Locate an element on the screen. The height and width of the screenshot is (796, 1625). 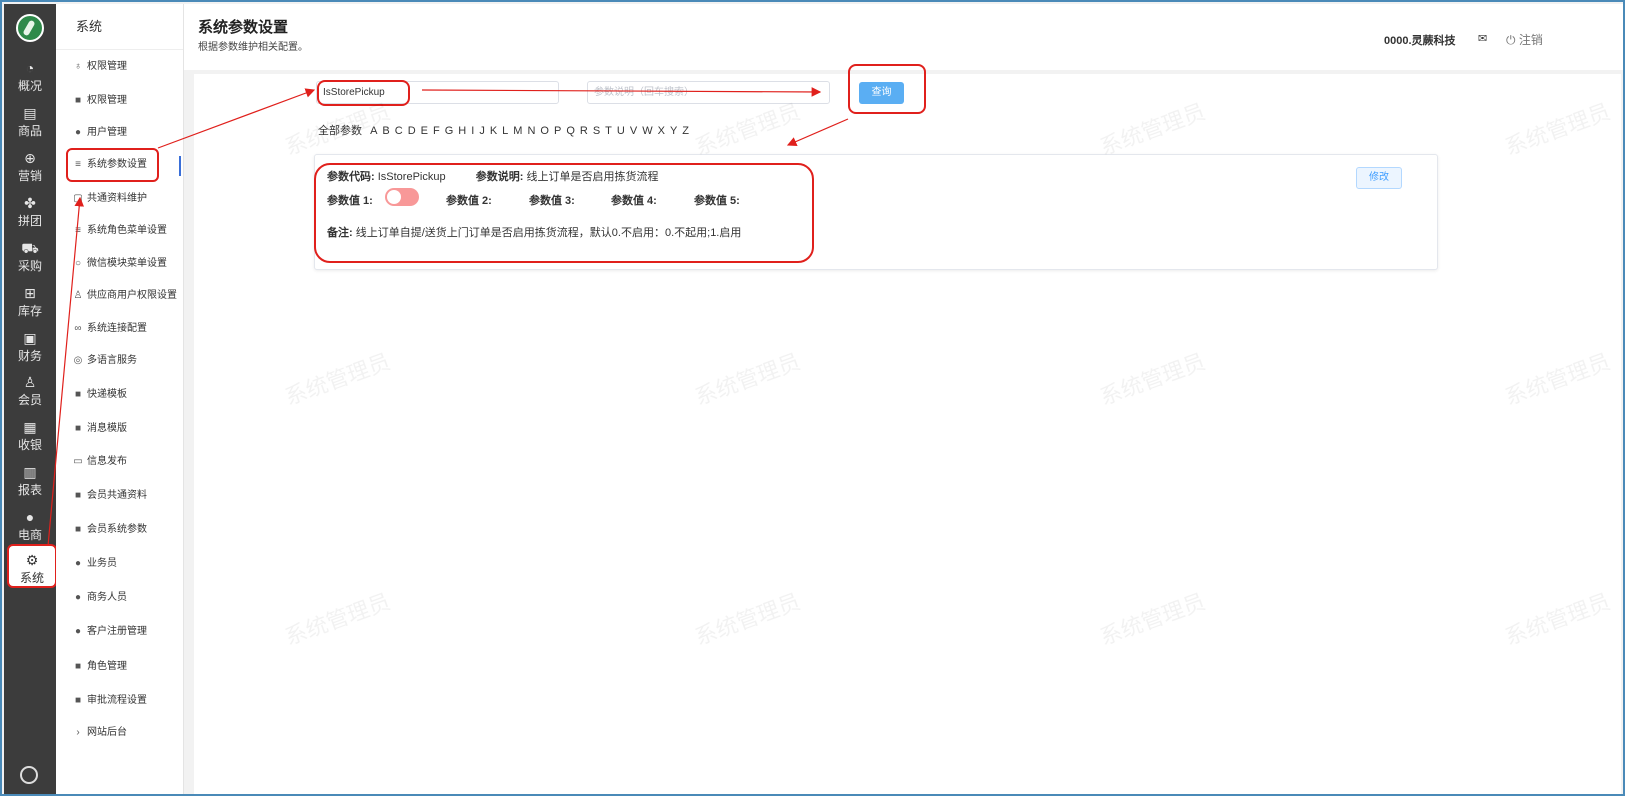
arrow-input-to-query is located at coordinates (621, 92).